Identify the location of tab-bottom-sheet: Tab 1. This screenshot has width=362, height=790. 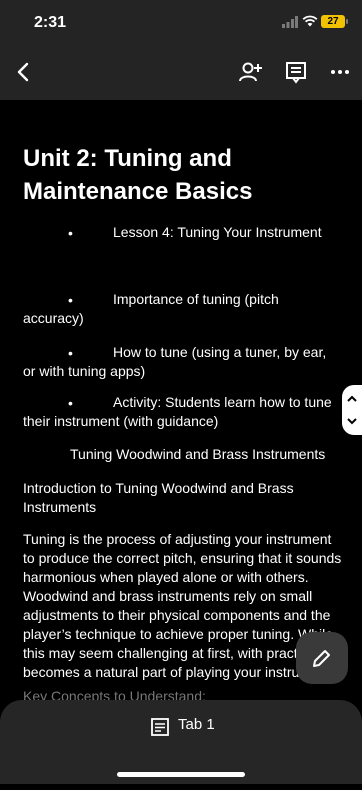
(181, 742).